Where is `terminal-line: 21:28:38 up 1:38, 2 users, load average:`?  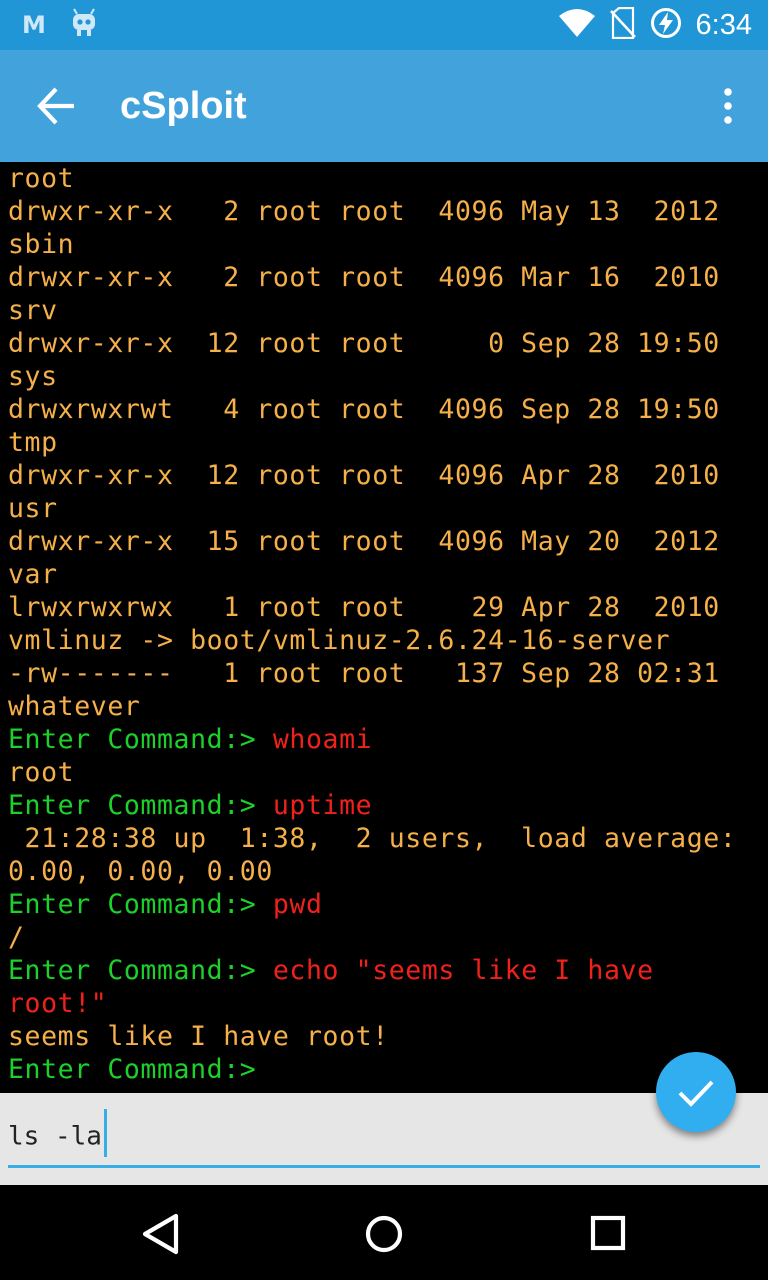 terminal-line: 21:28:38 up 1:38, 2 users, load average: is located at coordinates (388, 838).